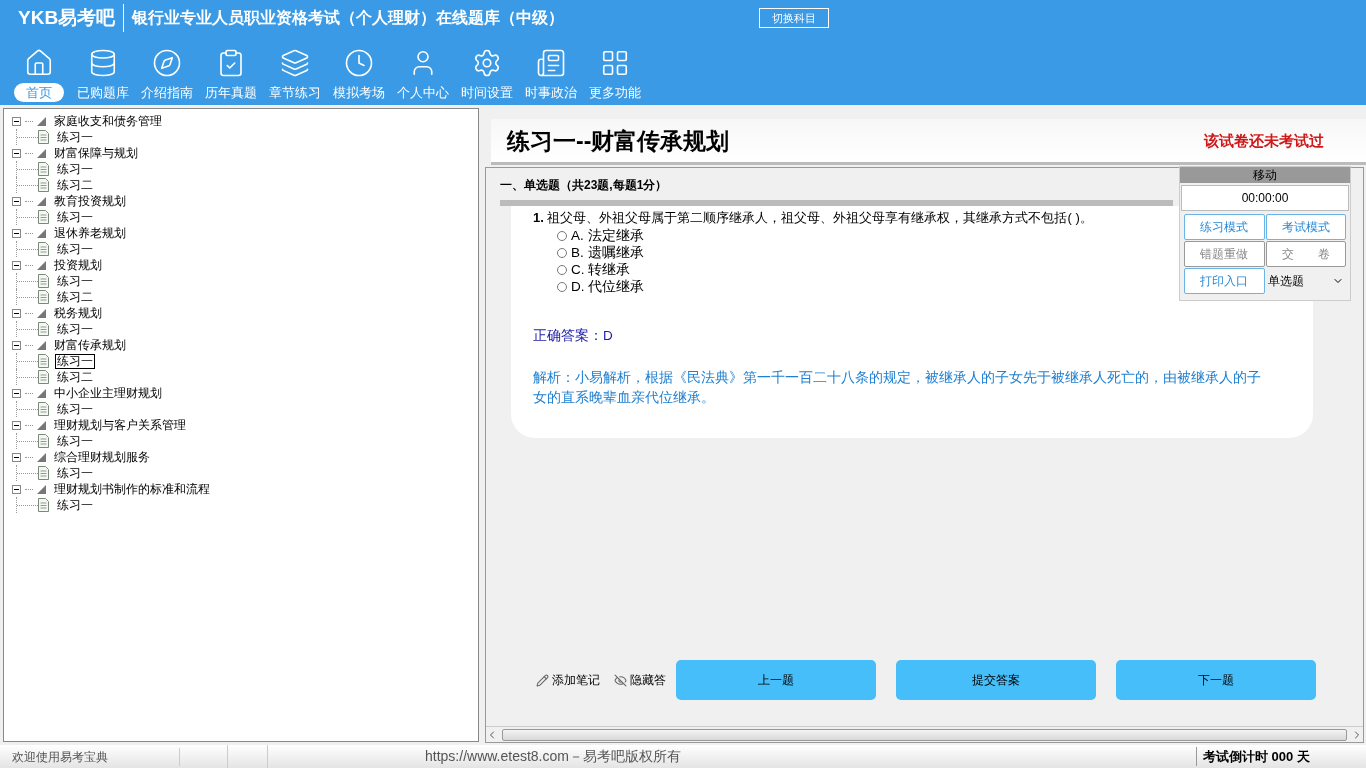 The width and height of the screenshot is (1366, 768). Describe the element at coordinates (924, 734) in the screenshot. I see `horizontal-scrollbar` at that location.